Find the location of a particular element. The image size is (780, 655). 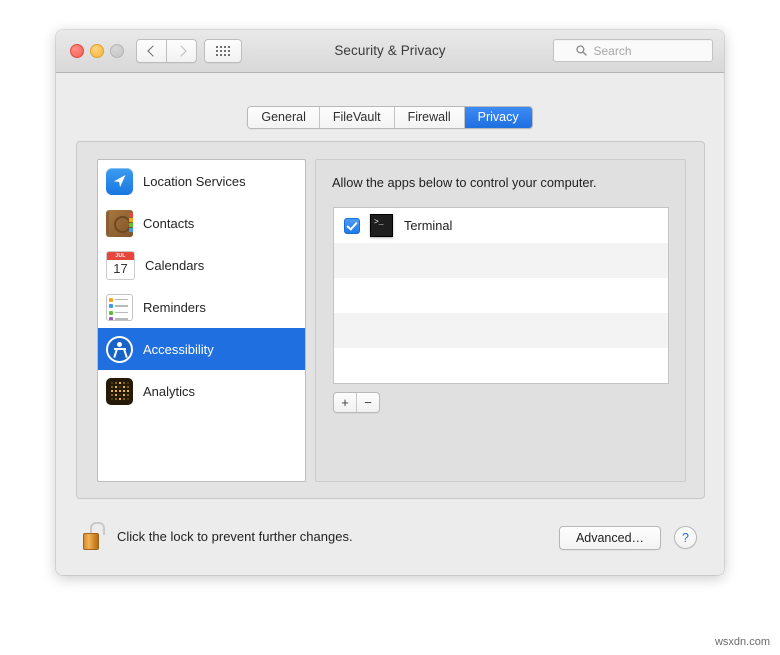

list-action-buttons: + − is located at coordinates (356, 402).